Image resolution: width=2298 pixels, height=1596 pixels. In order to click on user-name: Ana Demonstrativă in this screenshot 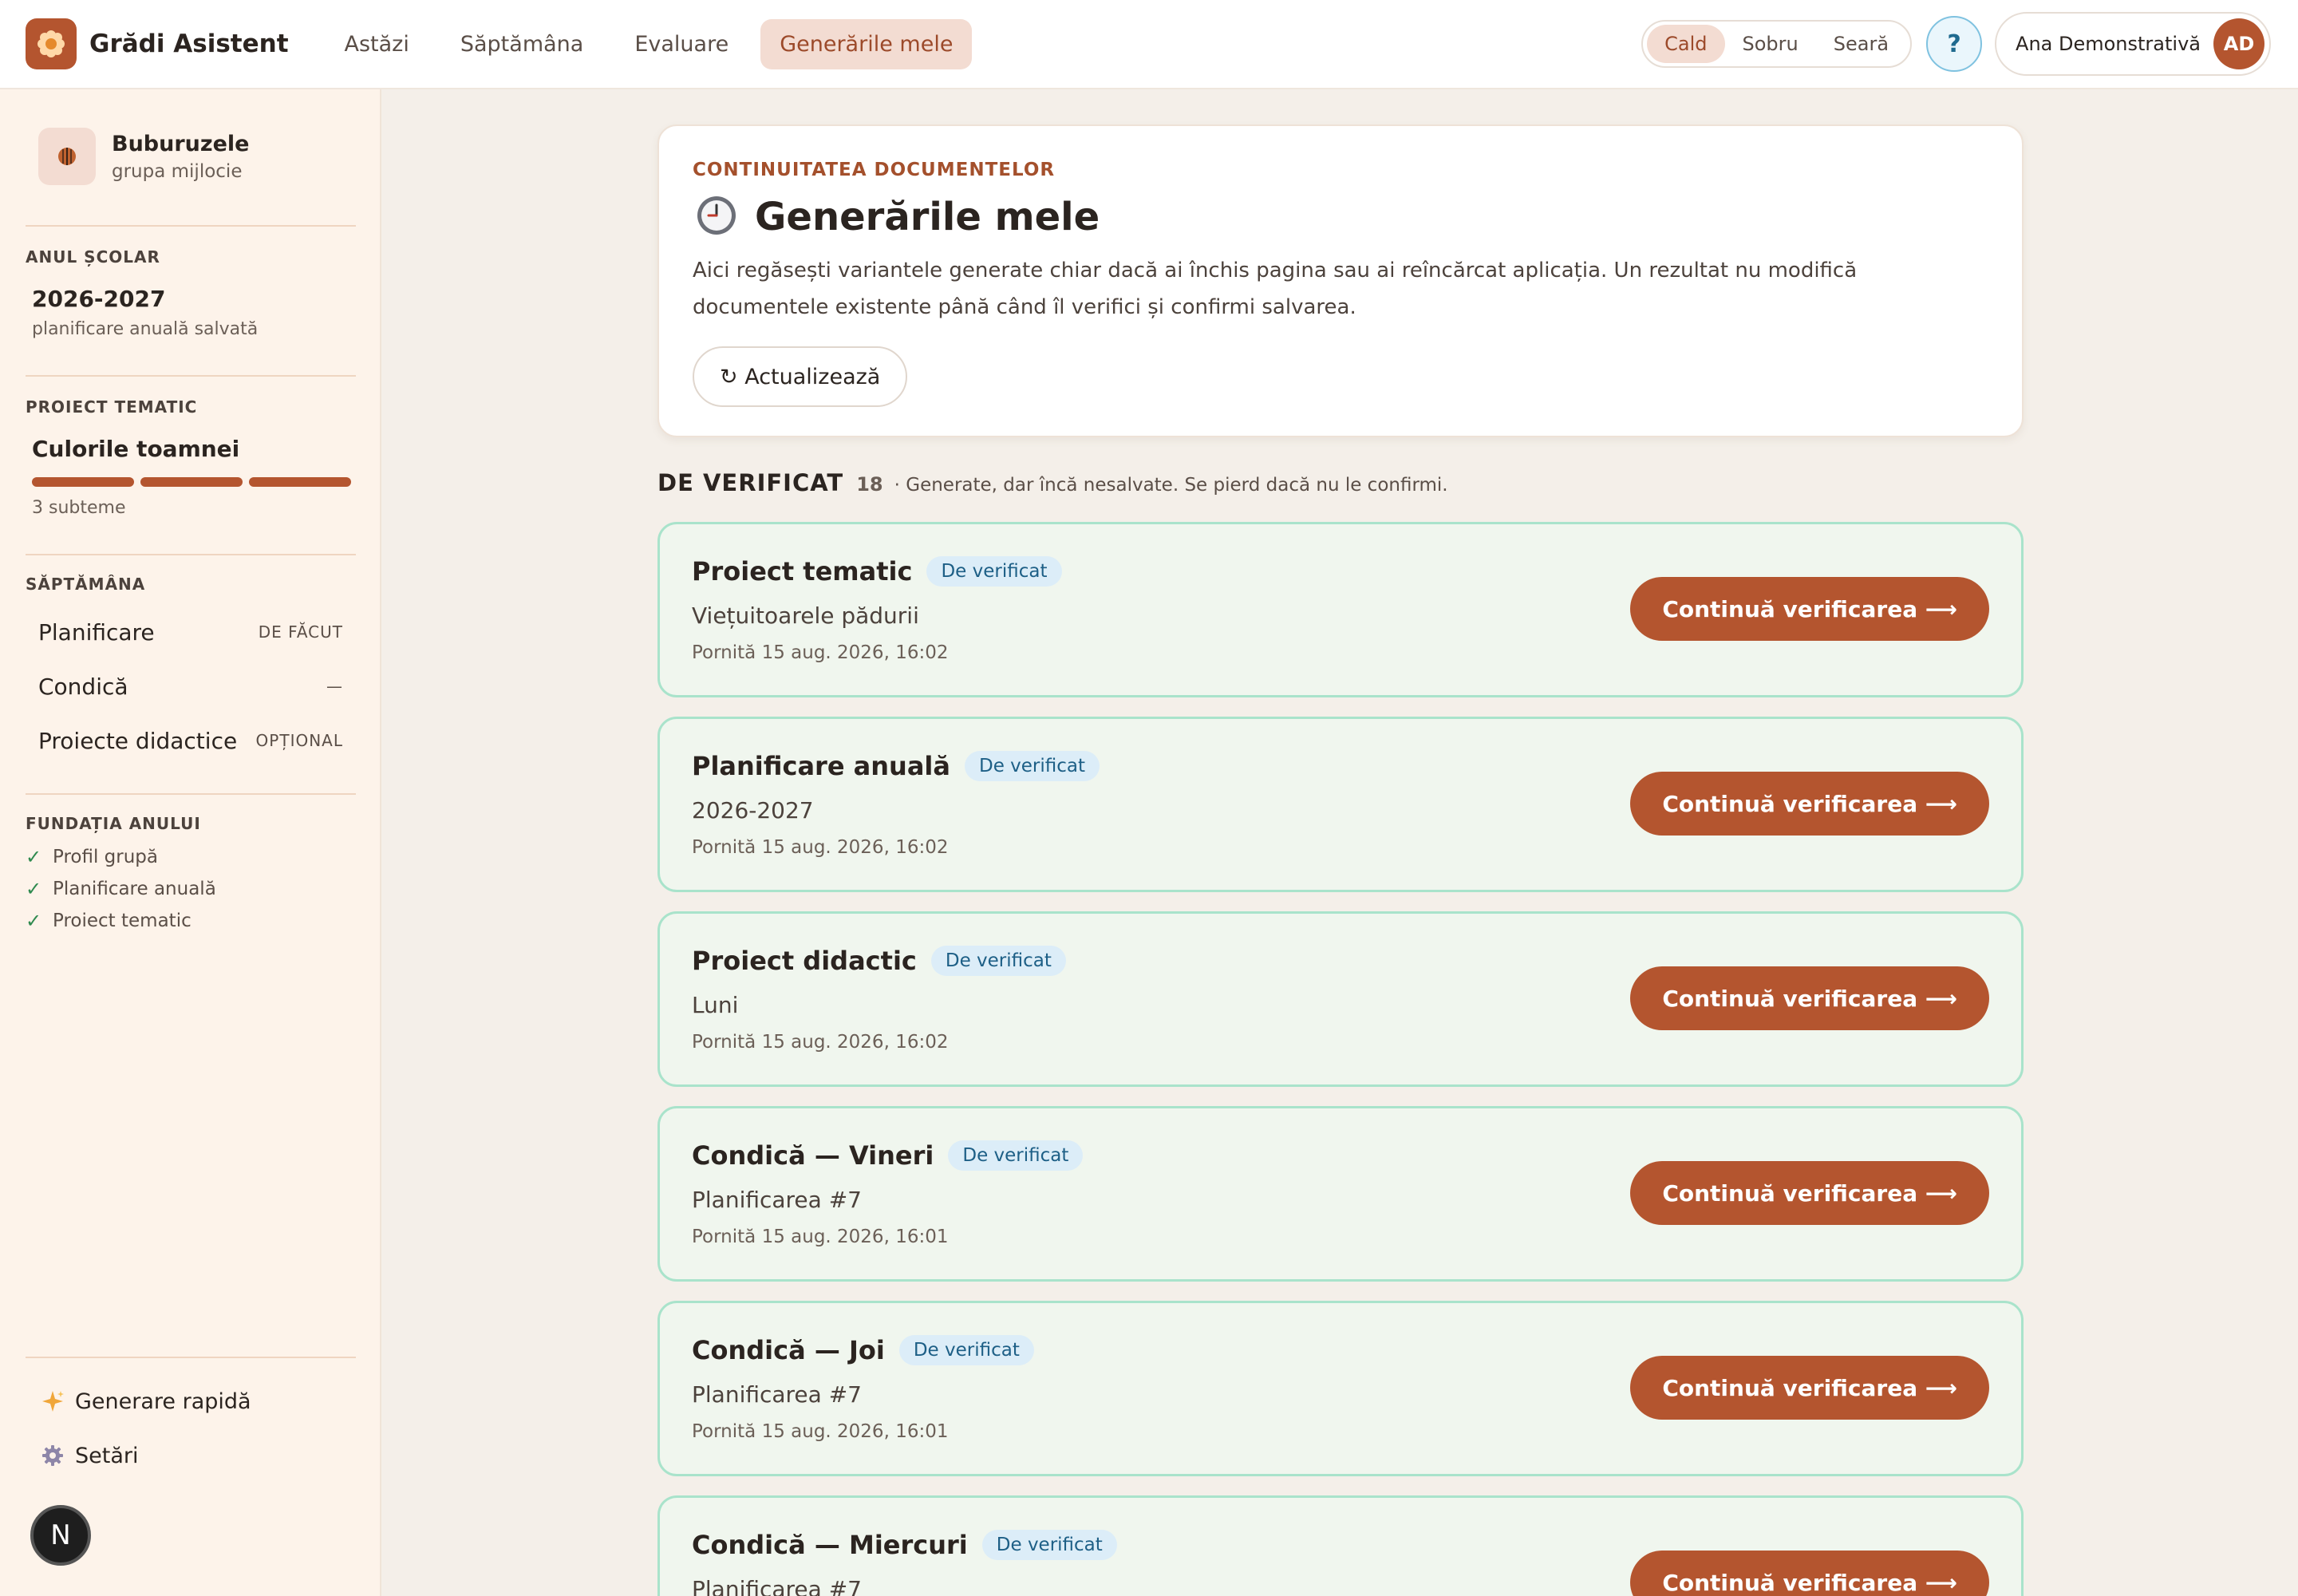, I will do `click(2109, 44)`.